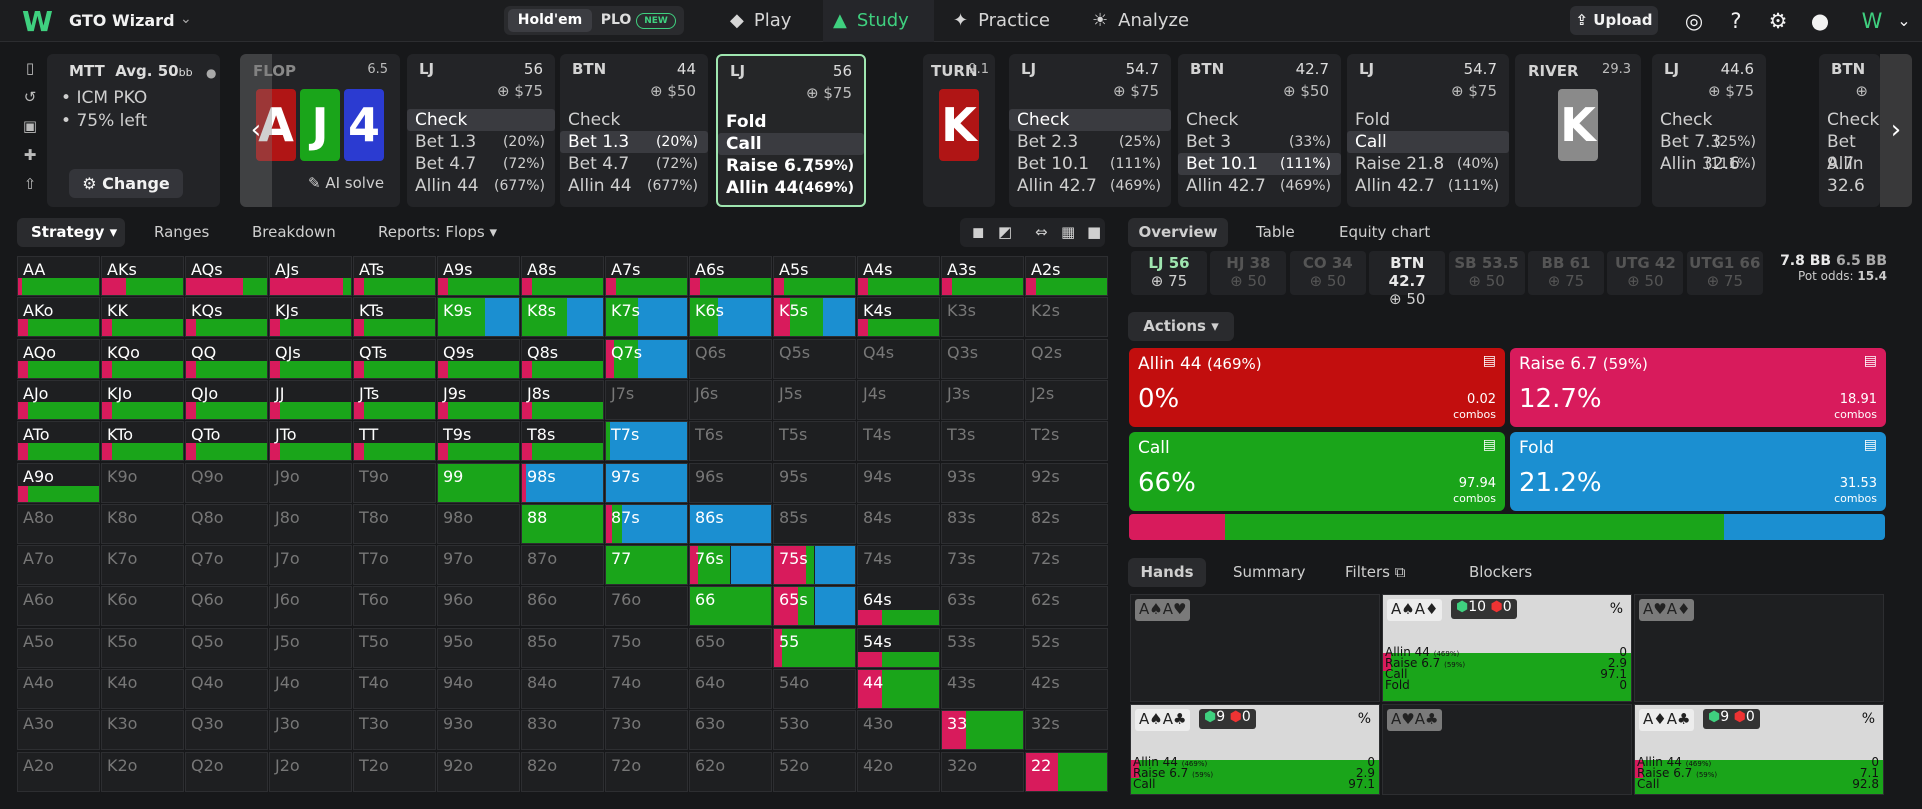 This screenshot has height=809, width=1922. What do you see at coordinates (310, 730) in the screenshot?
I see `hand-cell: J3o` at bounding box center [310, 730].